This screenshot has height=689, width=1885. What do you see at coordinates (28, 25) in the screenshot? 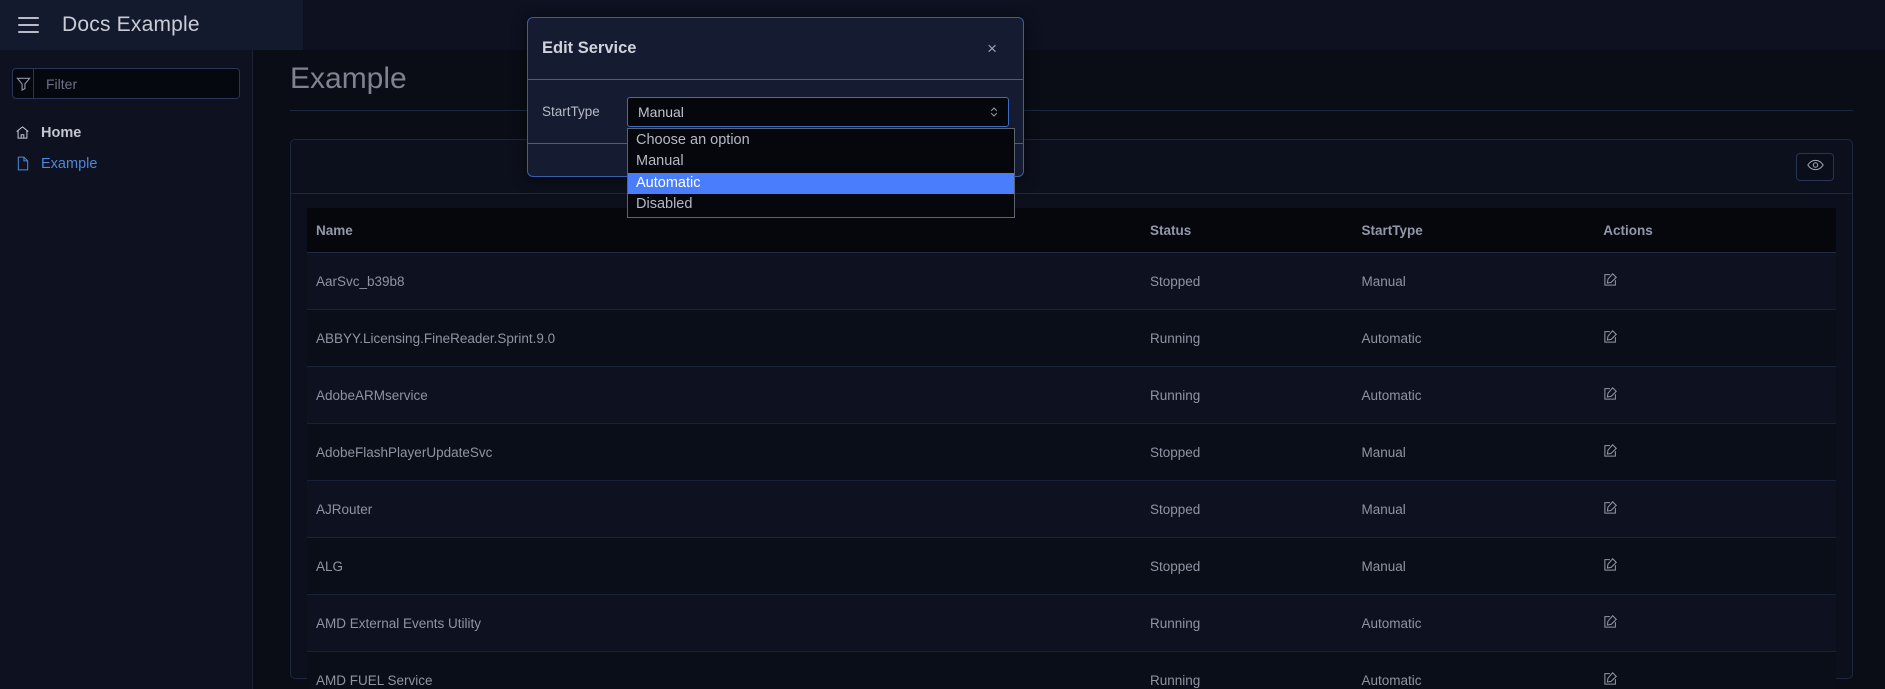
I see `hamburger-menu-icon` at bounding box center [28, 25].